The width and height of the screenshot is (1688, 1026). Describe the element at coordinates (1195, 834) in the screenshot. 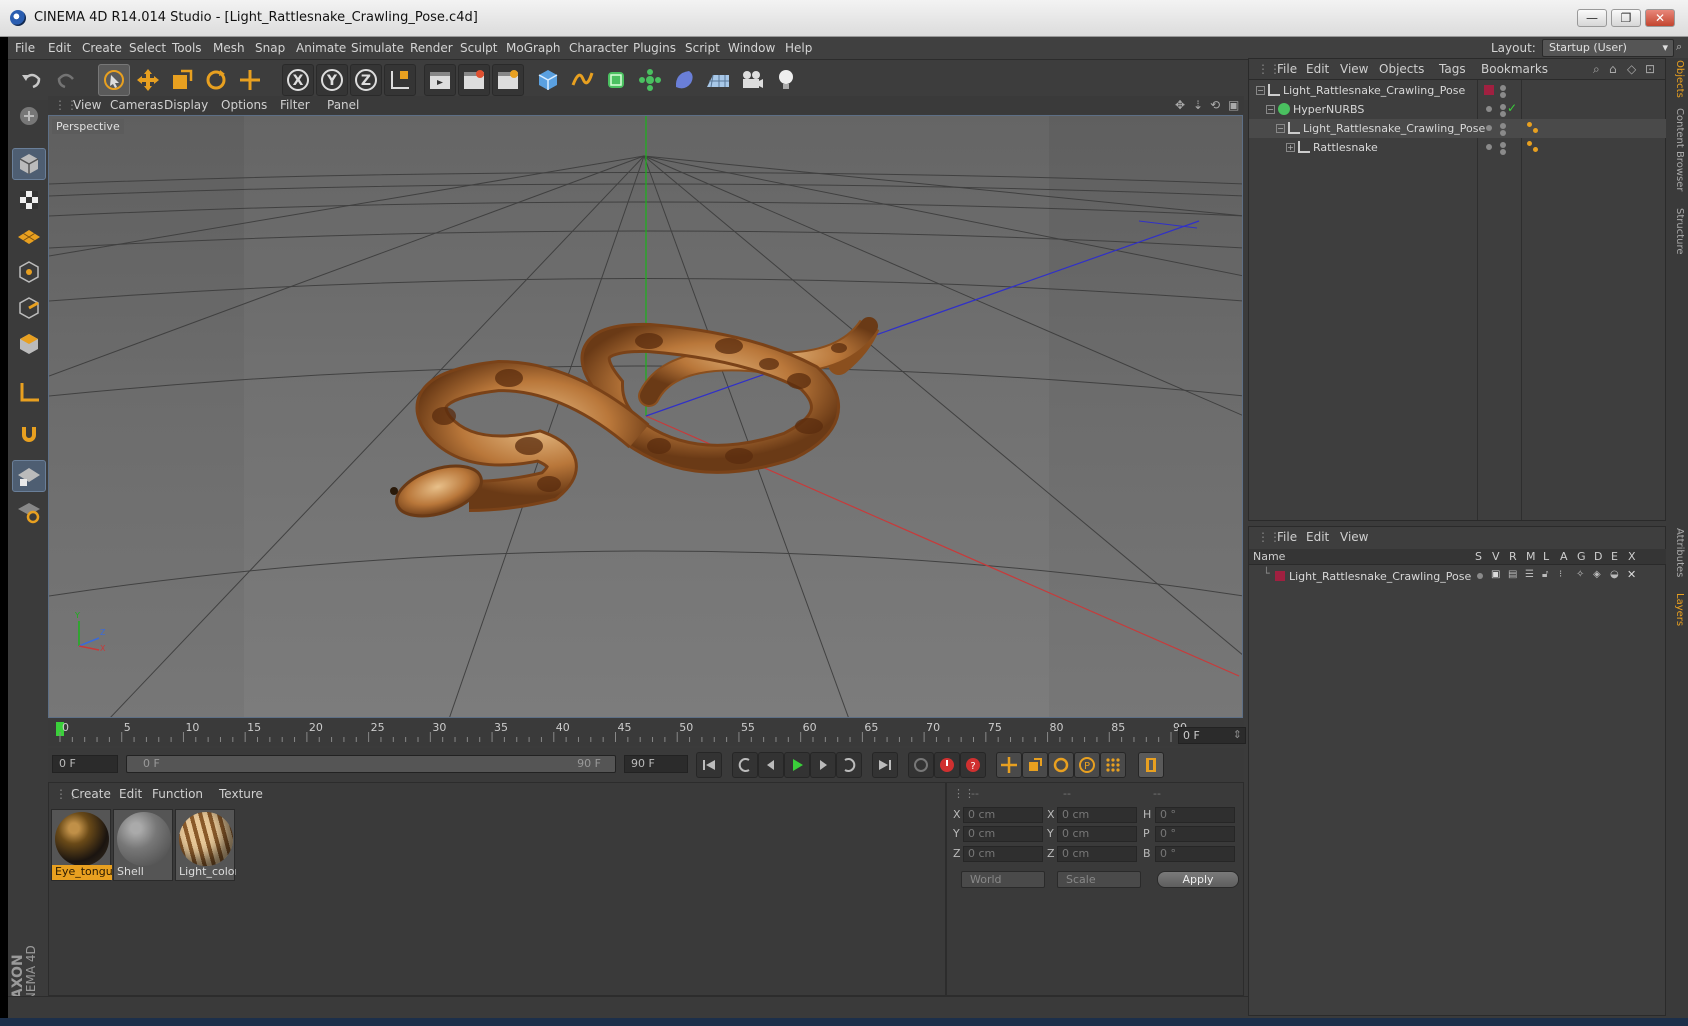

I see `rot-p-field: 0 °` at that location.